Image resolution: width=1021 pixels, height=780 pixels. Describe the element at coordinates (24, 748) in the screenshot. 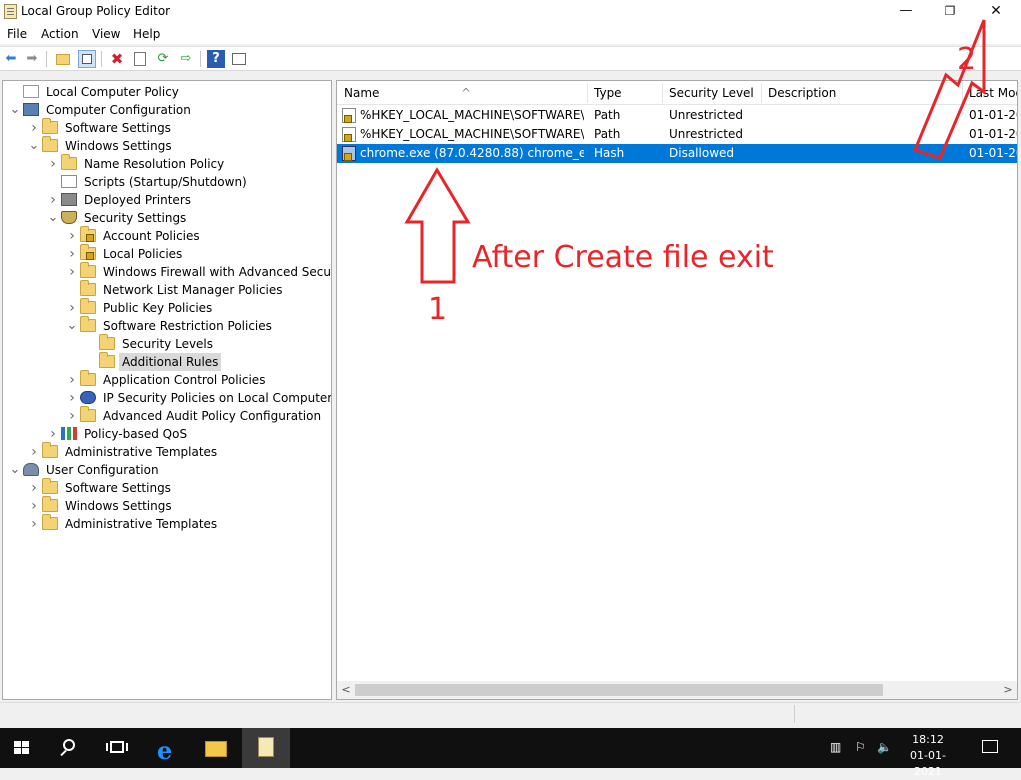

I see `start-button` at that location.